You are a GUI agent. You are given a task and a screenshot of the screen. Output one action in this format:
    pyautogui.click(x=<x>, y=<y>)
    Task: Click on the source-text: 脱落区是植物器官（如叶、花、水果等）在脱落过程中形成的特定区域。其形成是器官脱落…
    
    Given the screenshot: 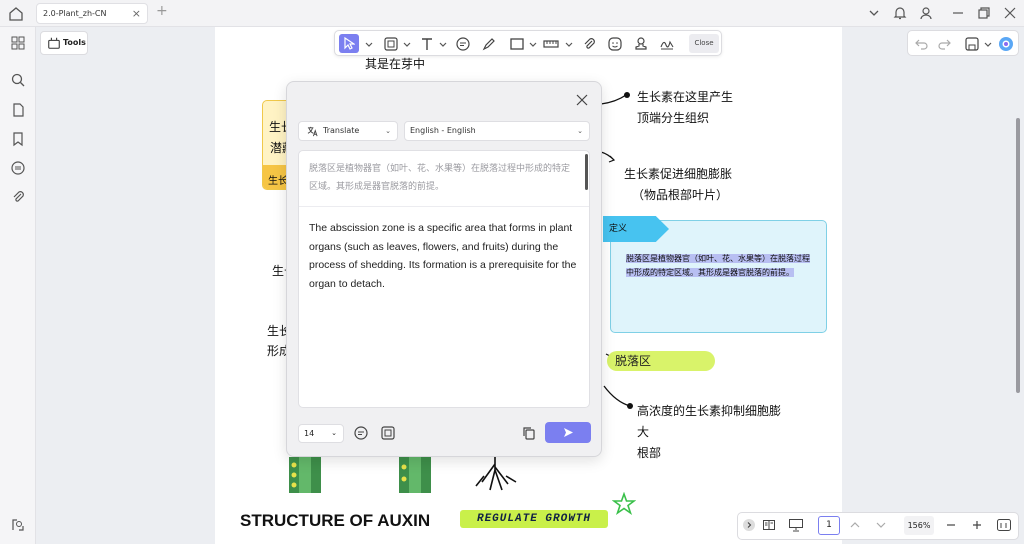 What is the action you would take?
    pyautogui.click(x=443, y=178)
    